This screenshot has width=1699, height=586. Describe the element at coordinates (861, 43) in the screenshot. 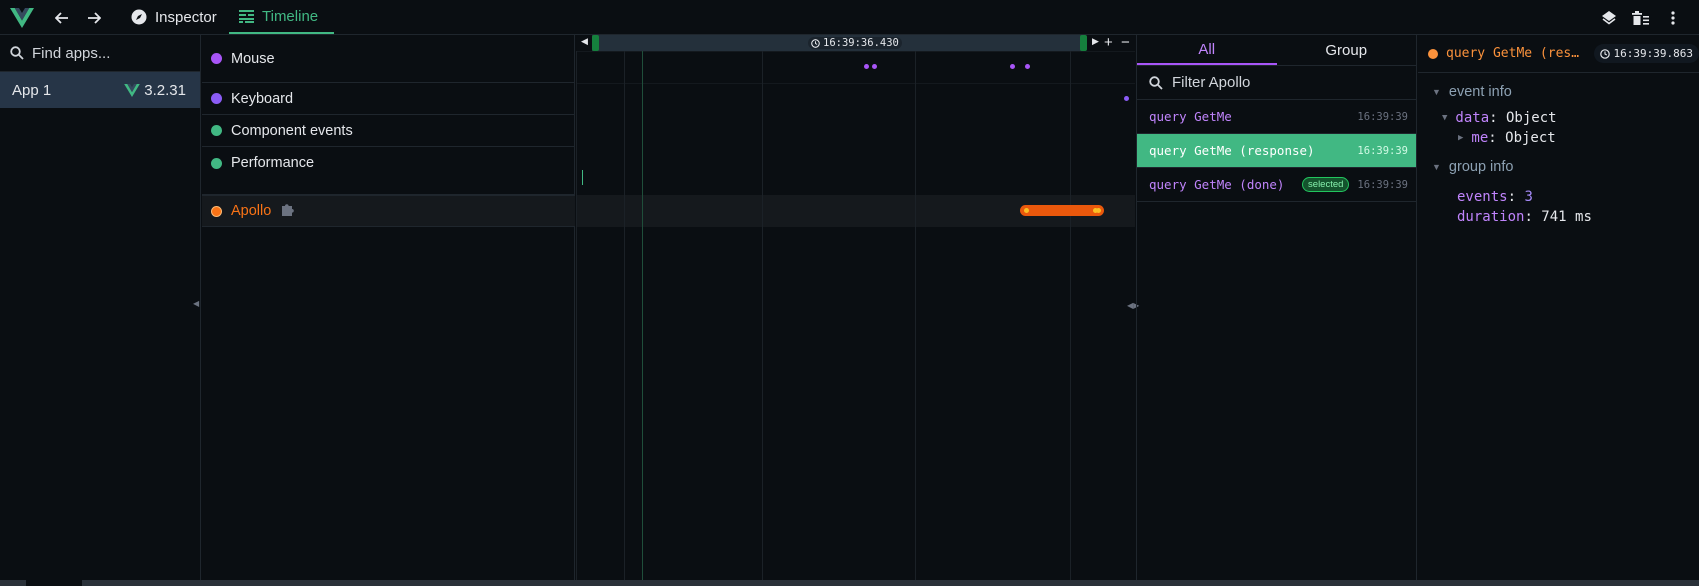

I see `current-time: 16:39:36.430` at that location.